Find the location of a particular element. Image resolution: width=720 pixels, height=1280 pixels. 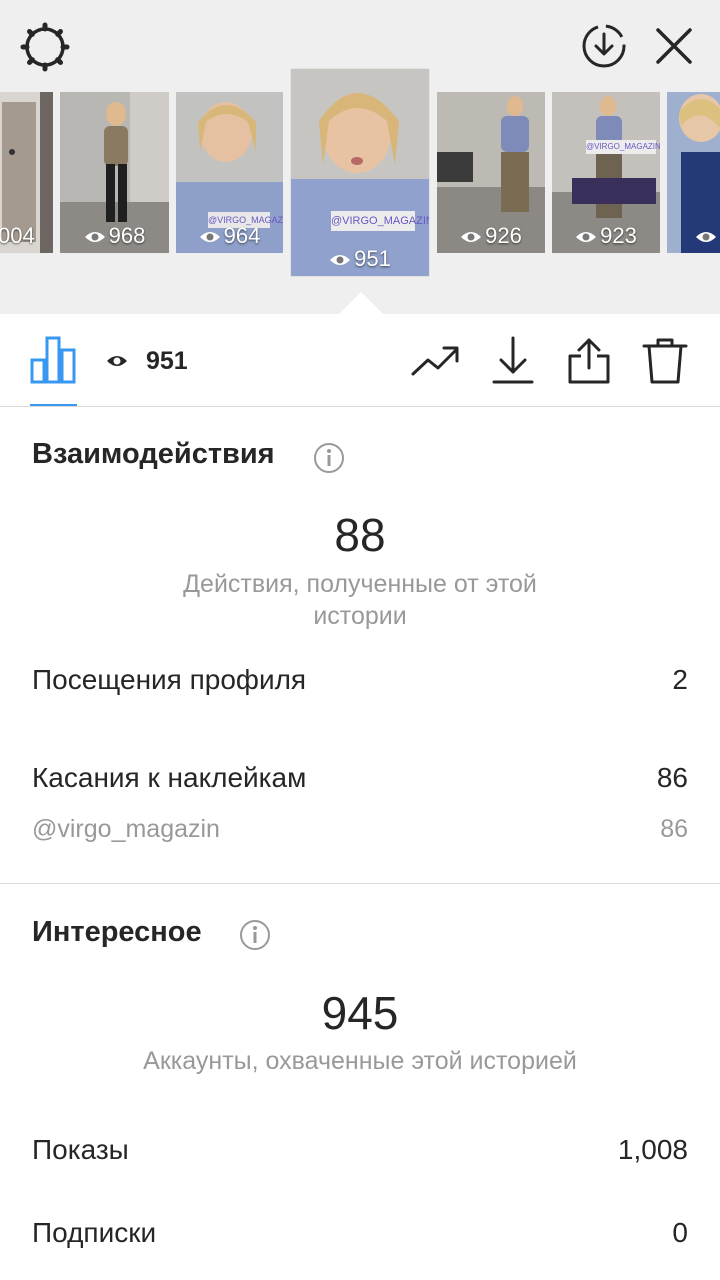

profile-visits-label: Посещения профиля is located at coordinates (169, 679).